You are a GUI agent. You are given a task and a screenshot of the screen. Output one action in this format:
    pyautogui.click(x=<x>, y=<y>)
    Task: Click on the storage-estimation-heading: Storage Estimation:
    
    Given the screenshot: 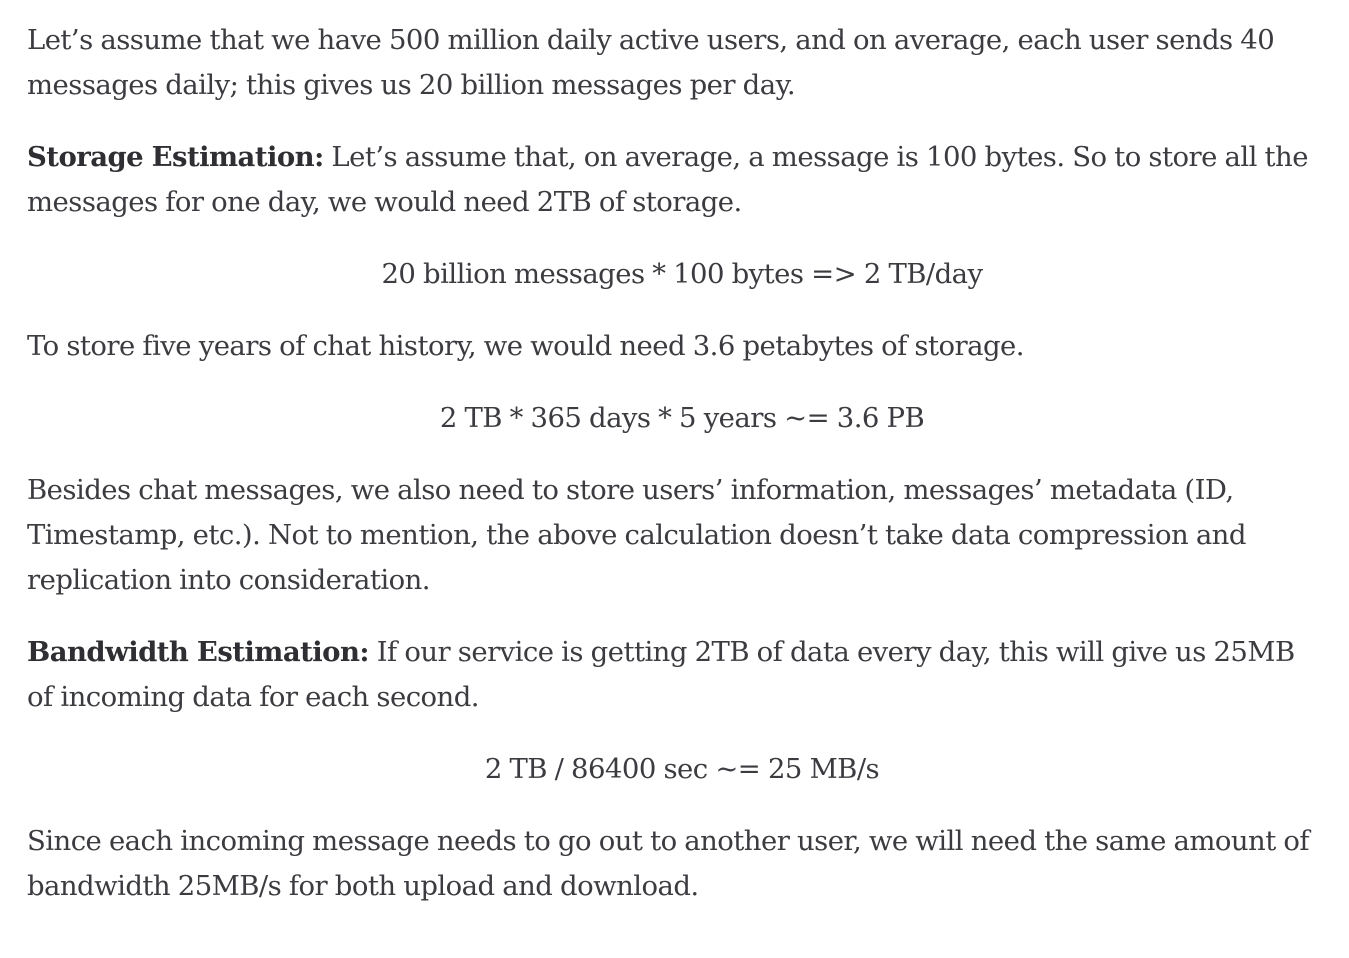 What is the action you would take?
    pyautogui.click(x=175, y=157)
    